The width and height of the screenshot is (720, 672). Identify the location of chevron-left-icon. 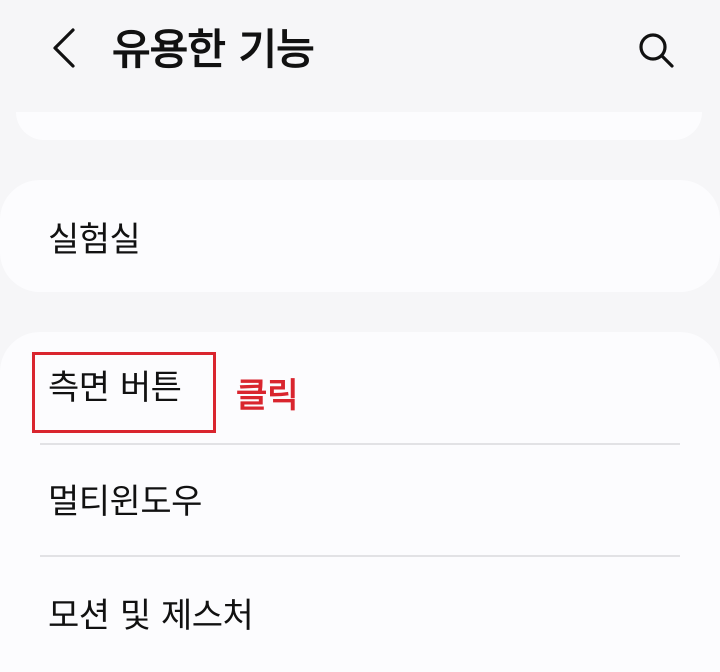
(64, 48).